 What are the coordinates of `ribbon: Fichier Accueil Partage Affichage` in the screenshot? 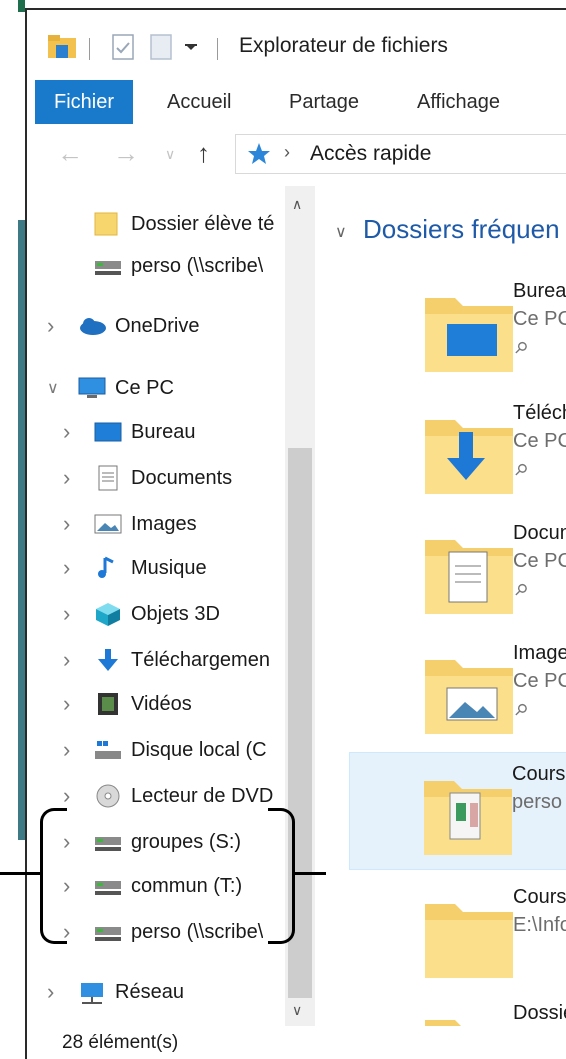 It's located at (296, 102).